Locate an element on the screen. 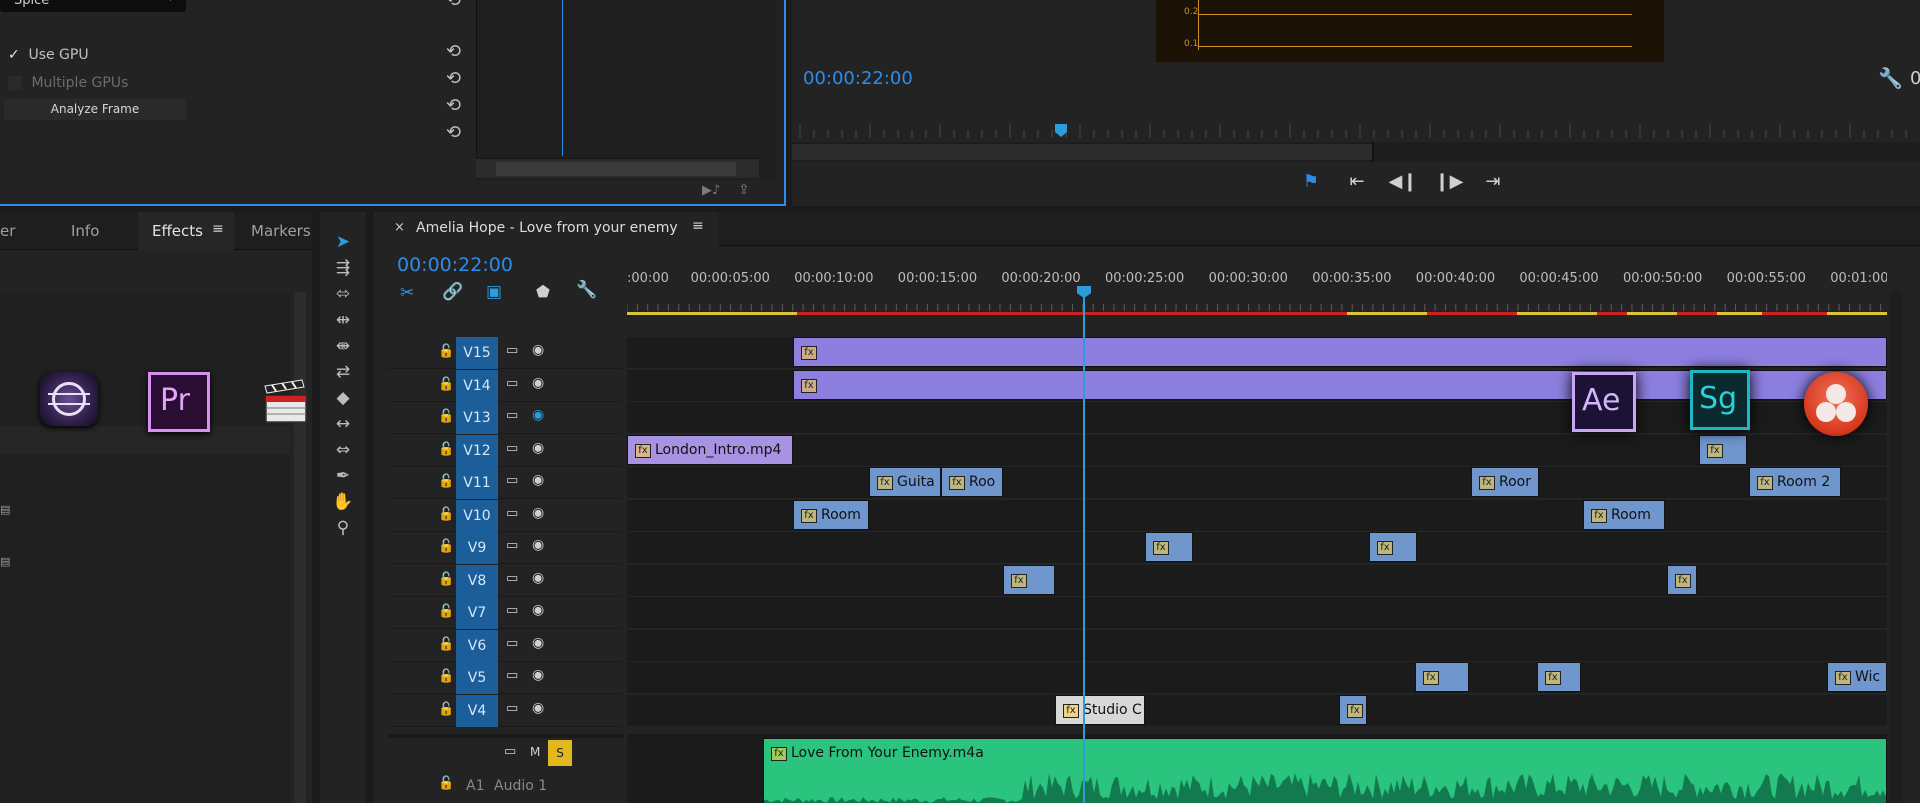 This screenshot has width=1920, height=803. track-select-tool-icon: ⇶ is located at coordinates (343, 268).